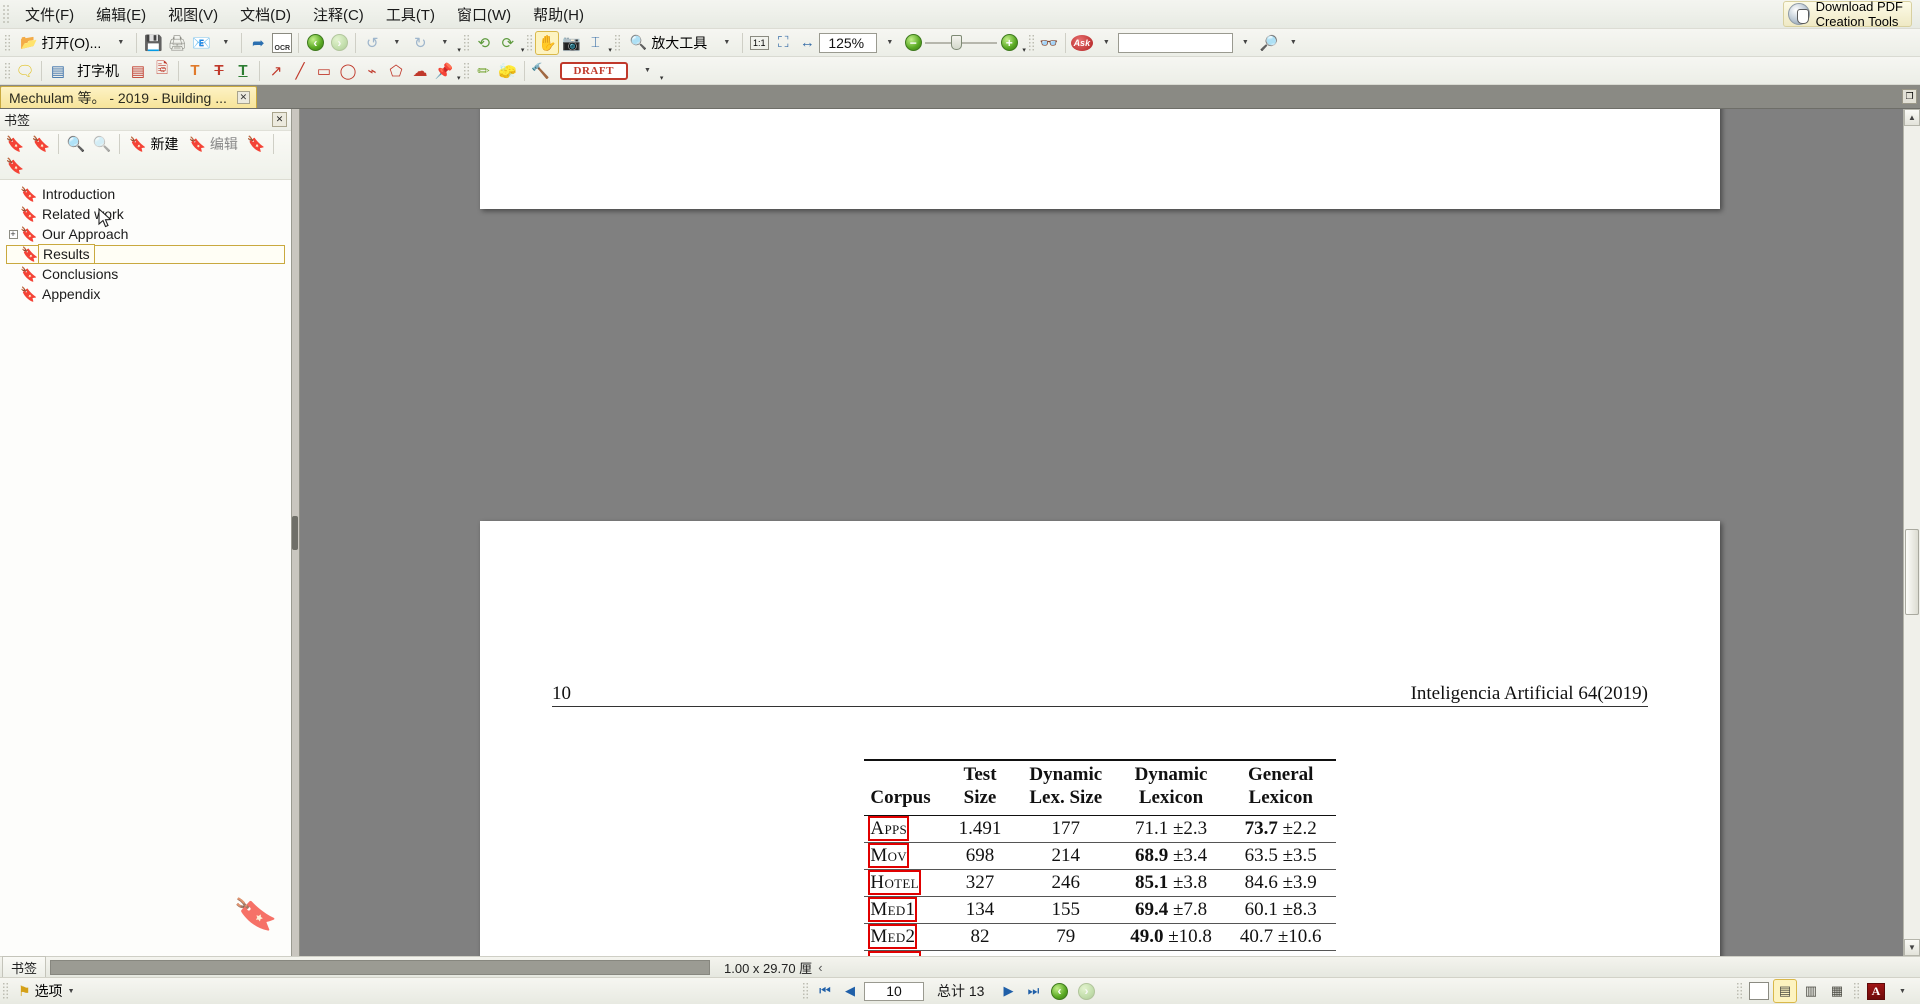  Describe the element at coordinates (348, 71) in the screenshot. I see `ellipse-tool-button: ◯` at that location.